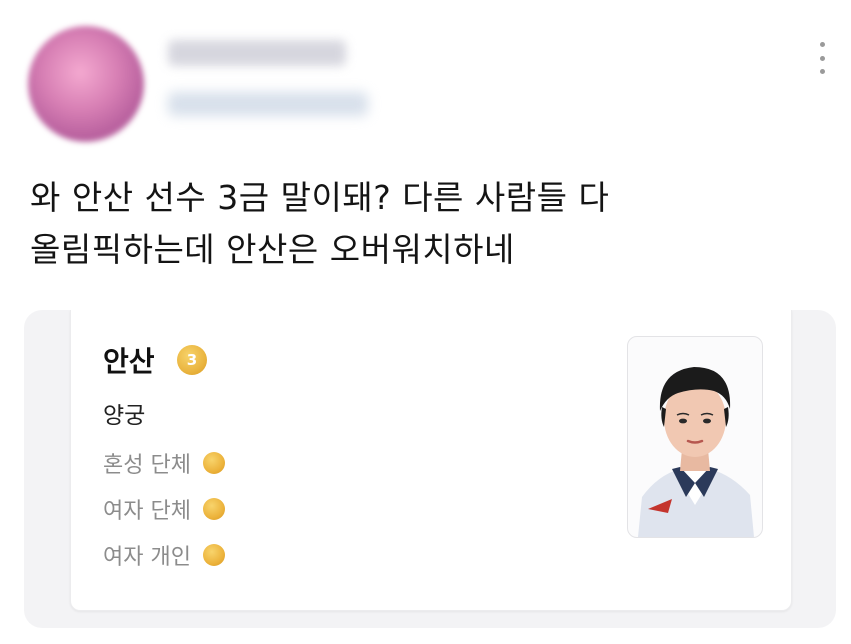  What do you see at coordinates (822, 44) in the screenshot?
I see `more-vertical-icon` at bounding box center [822, 44].